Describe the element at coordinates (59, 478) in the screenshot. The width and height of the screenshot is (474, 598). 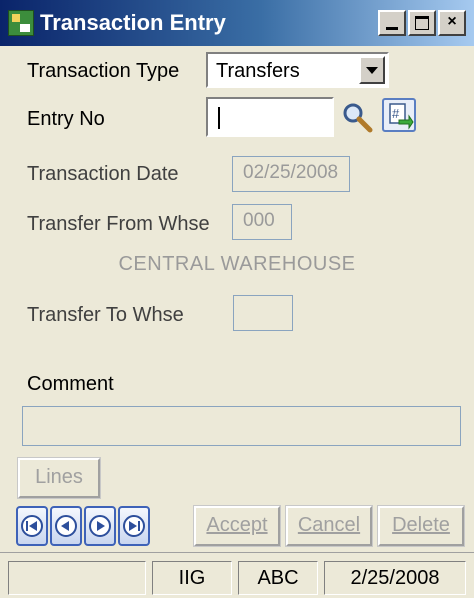
I see `lines-button: Lines` at that location.